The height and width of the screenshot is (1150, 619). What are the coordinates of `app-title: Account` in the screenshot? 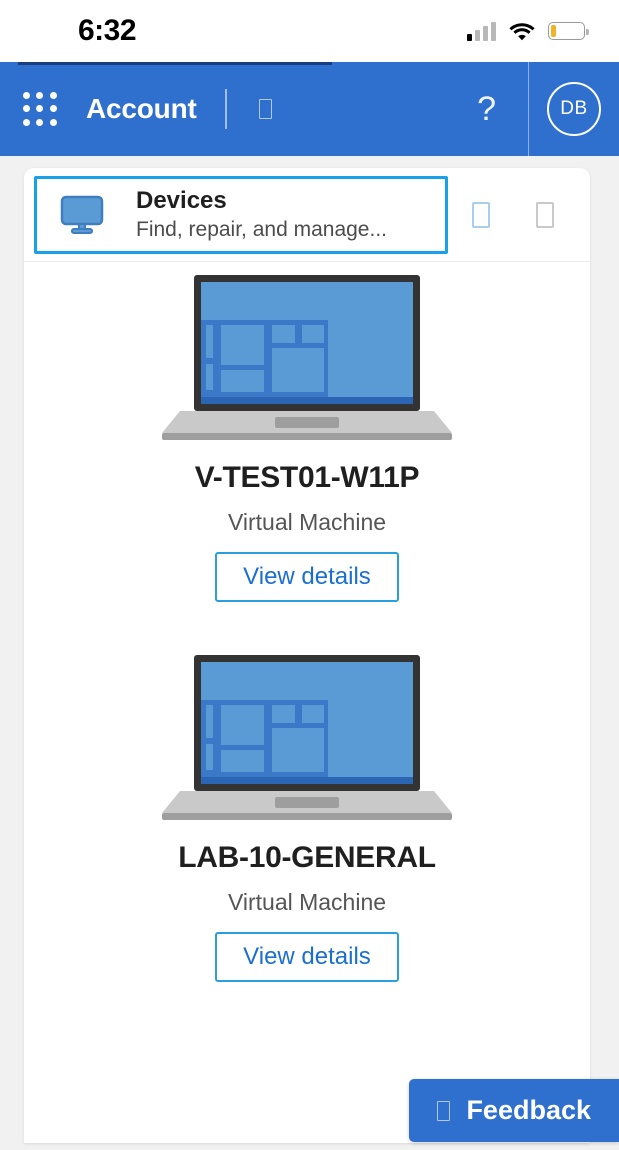 It's located at (141, 108).